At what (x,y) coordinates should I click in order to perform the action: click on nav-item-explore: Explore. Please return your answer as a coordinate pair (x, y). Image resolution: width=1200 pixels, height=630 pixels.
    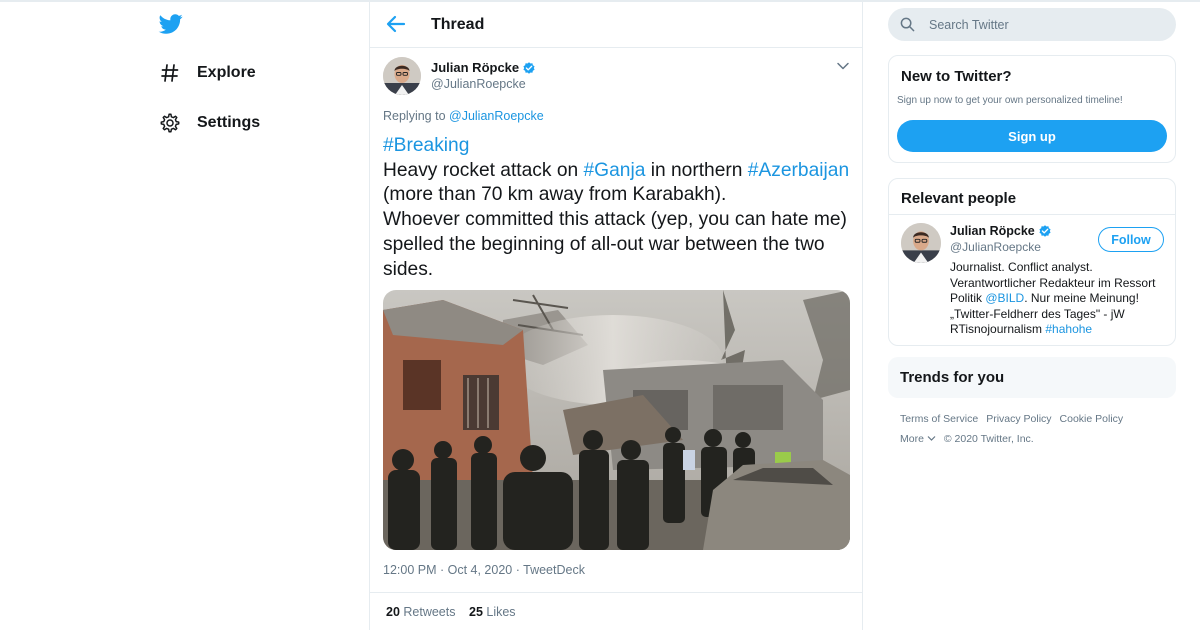
    Looking at the image, I should click on (207, 73).